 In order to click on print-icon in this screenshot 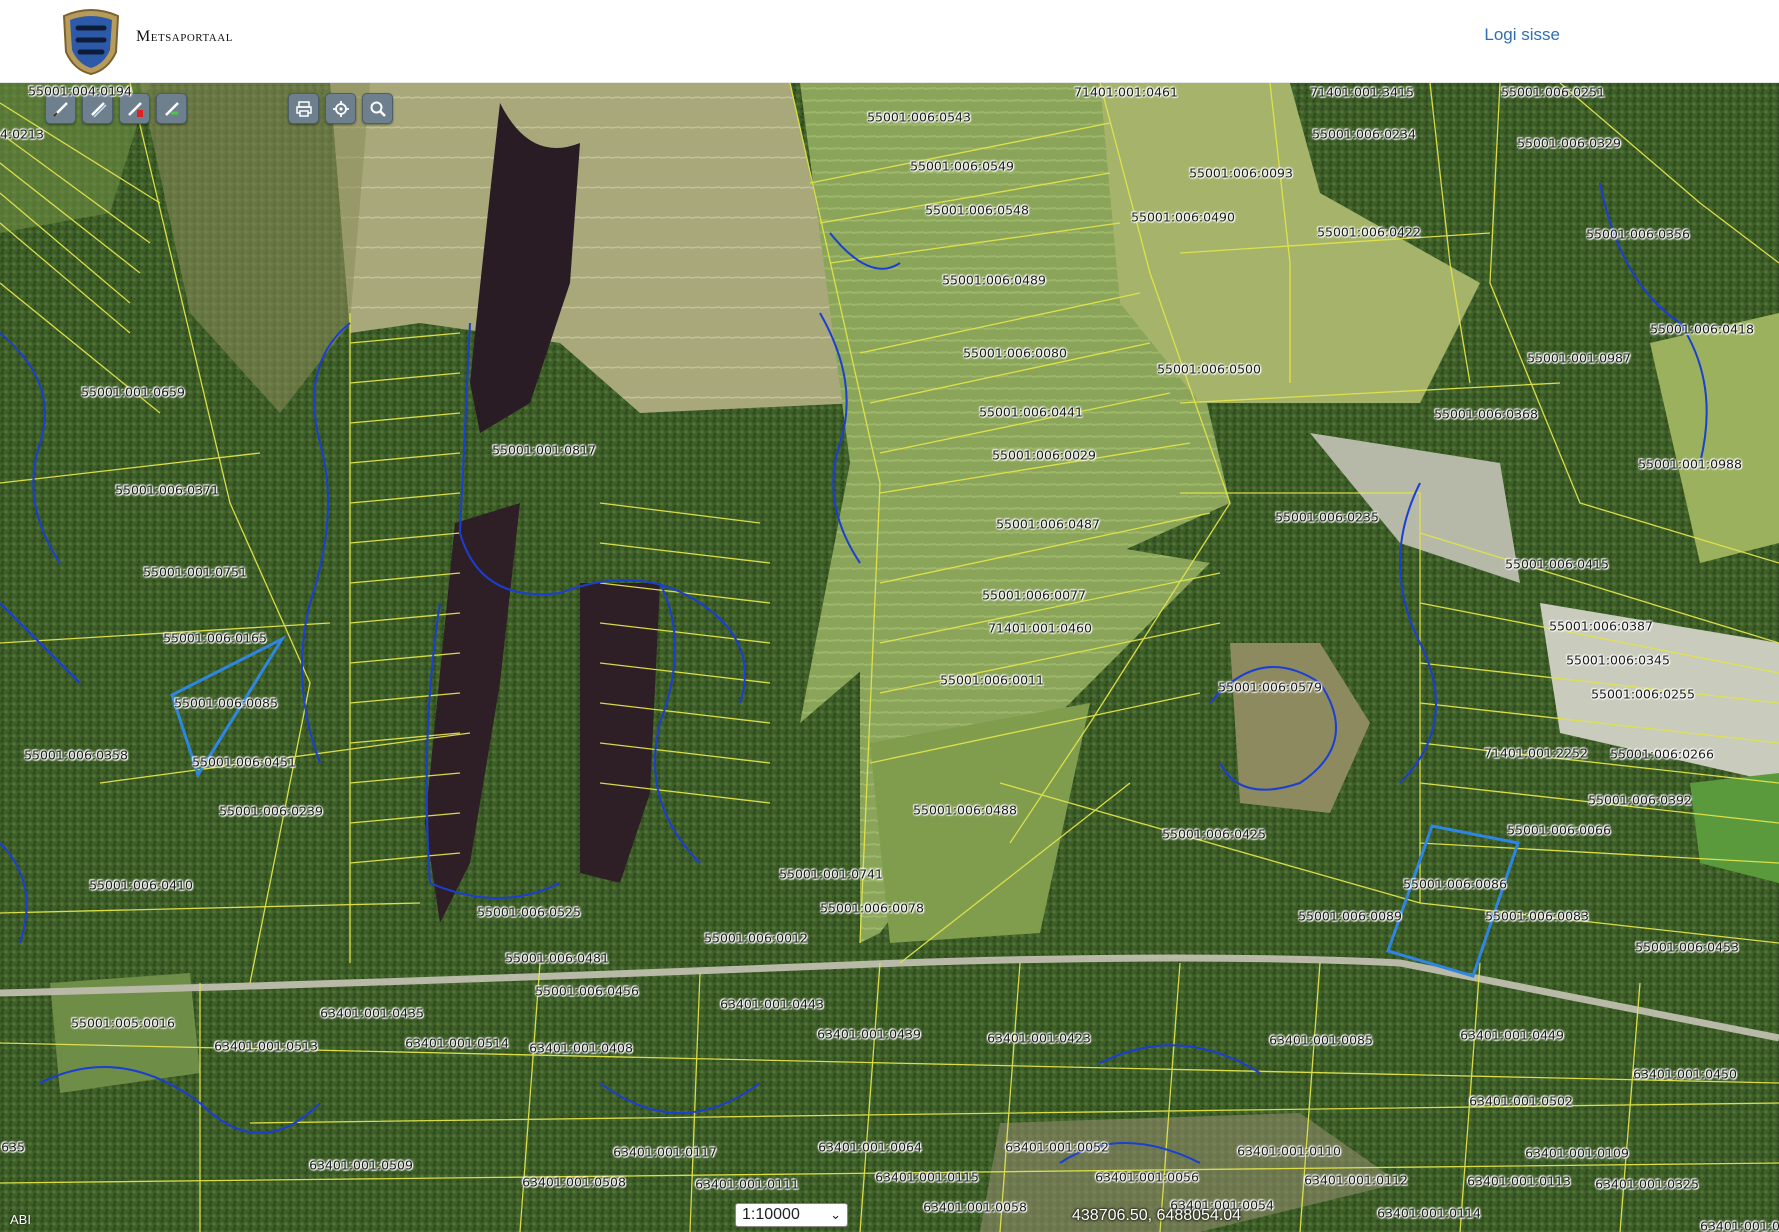, I will do `click(303, 108)`.